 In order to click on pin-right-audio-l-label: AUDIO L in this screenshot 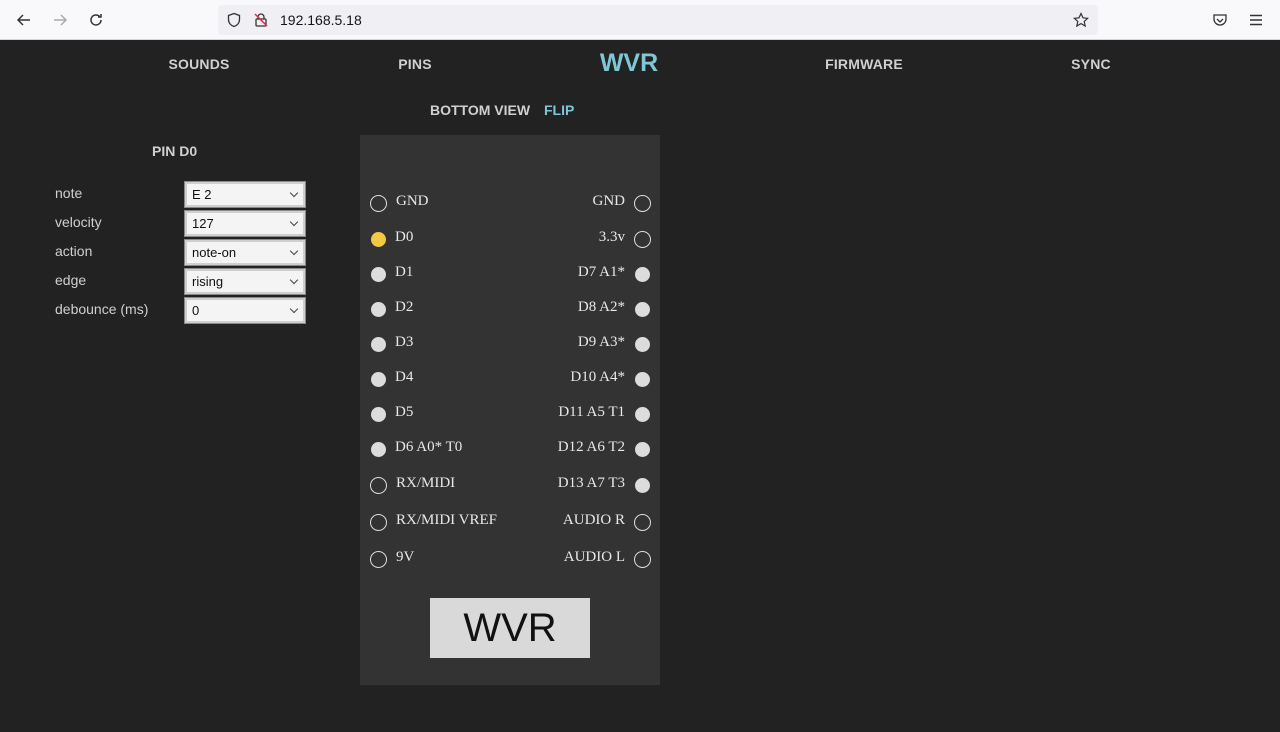, I will do `click(594, 557)`.